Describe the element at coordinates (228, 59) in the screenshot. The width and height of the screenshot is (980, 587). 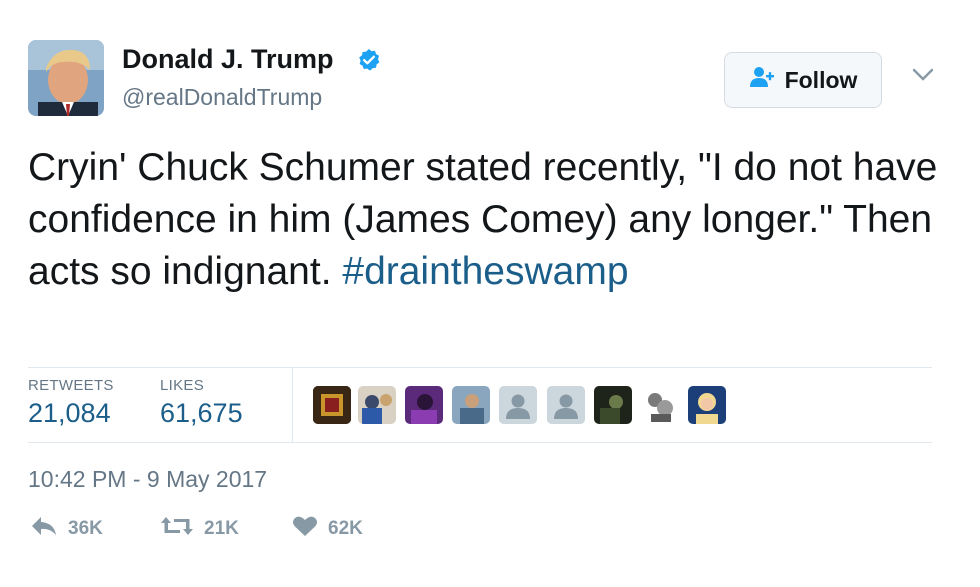
I see `author-name: Donald J. Trump` at that location.